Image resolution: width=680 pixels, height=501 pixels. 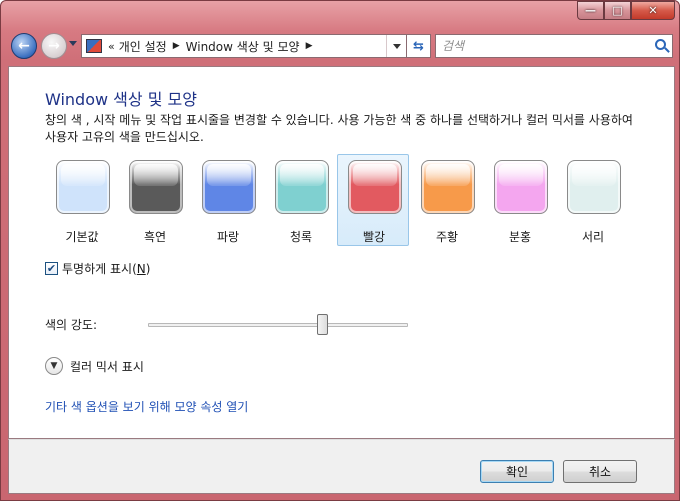 What do you see at coordinates (82, 237) in the screenshot?
I see `swatch-label: 기본값` at bounding box center [82, 237].